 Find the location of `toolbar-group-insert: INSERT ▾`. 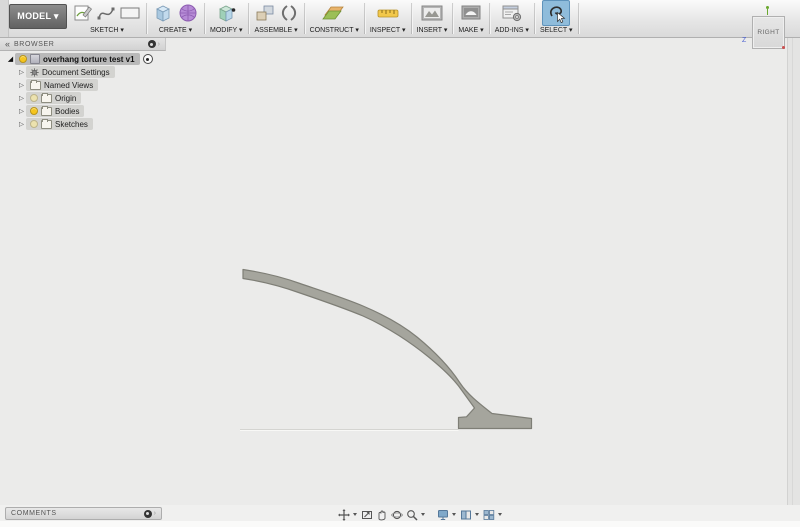

toolbar-group-insert: INSERT ▾ is located at coordinates (432, 18).